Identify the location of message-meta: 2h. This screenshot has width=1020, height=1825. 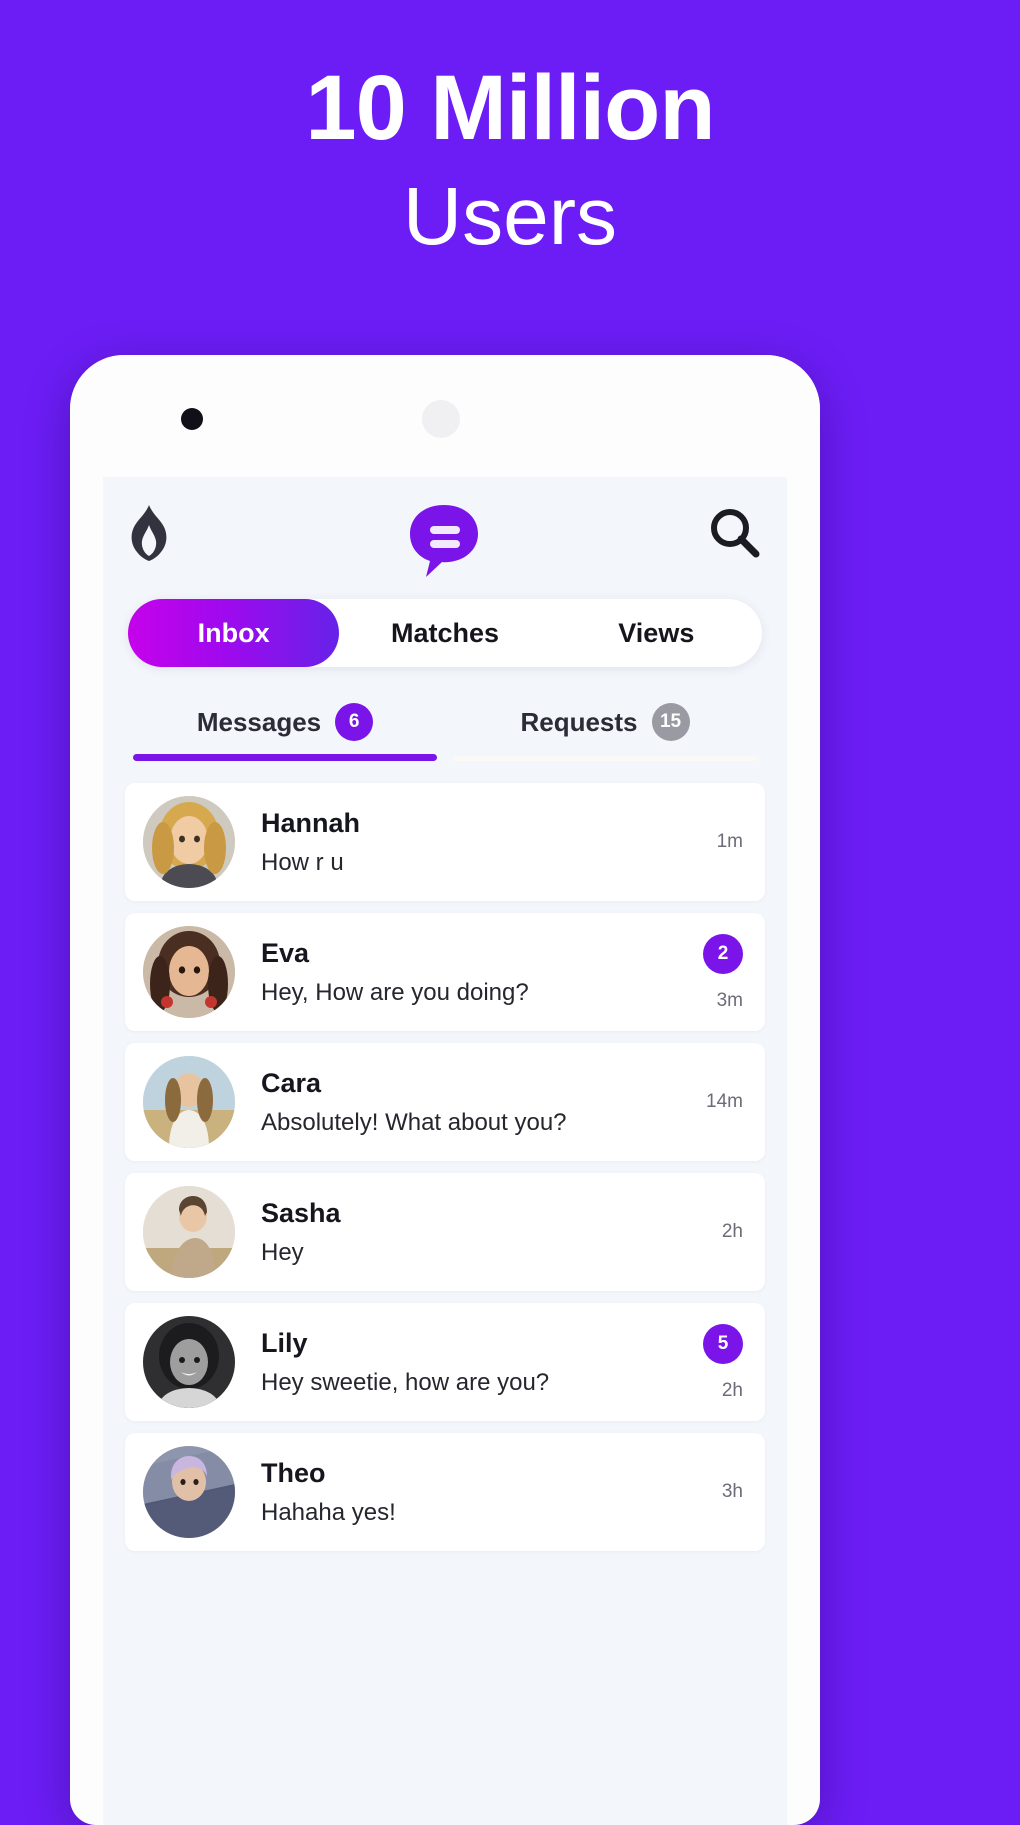
(717, 1232).